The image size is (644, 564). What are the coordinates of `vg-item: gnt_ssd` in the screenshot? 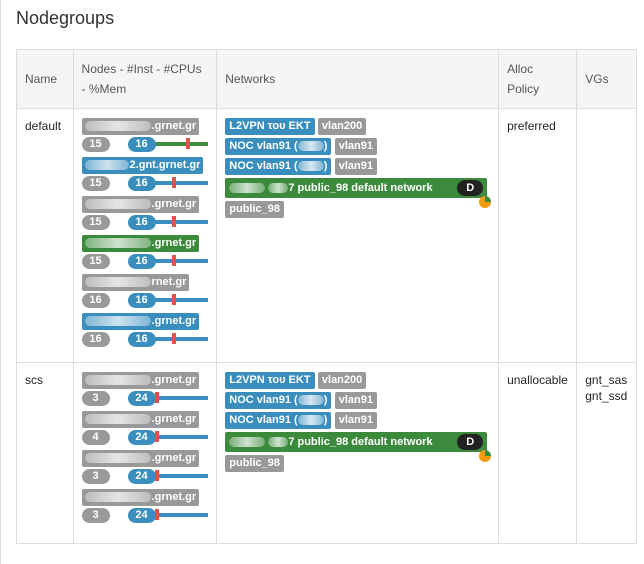 It's located at (606, 396).